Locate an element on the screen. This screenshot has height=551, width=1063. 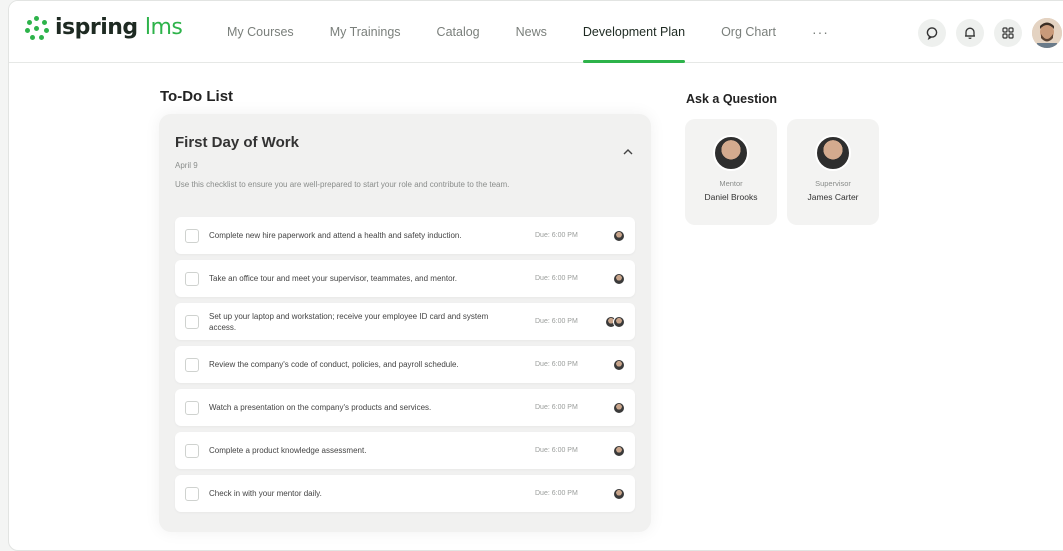
supervisor-role: Supervisor is located at coordinates (833, 183).